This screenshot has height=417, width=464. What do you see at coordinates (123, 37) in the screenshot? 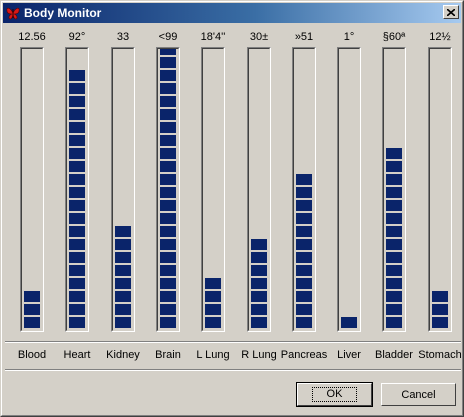
I see `gauge-value-label: 33` at bounding box center [123, 37].